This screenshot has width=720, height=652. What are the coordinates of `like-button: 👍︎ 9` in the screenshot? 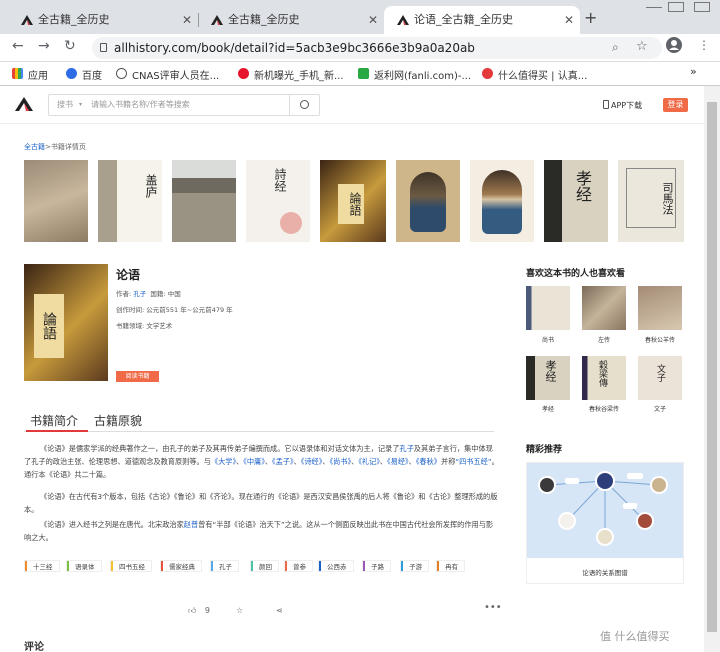 It's located at (199, 611).